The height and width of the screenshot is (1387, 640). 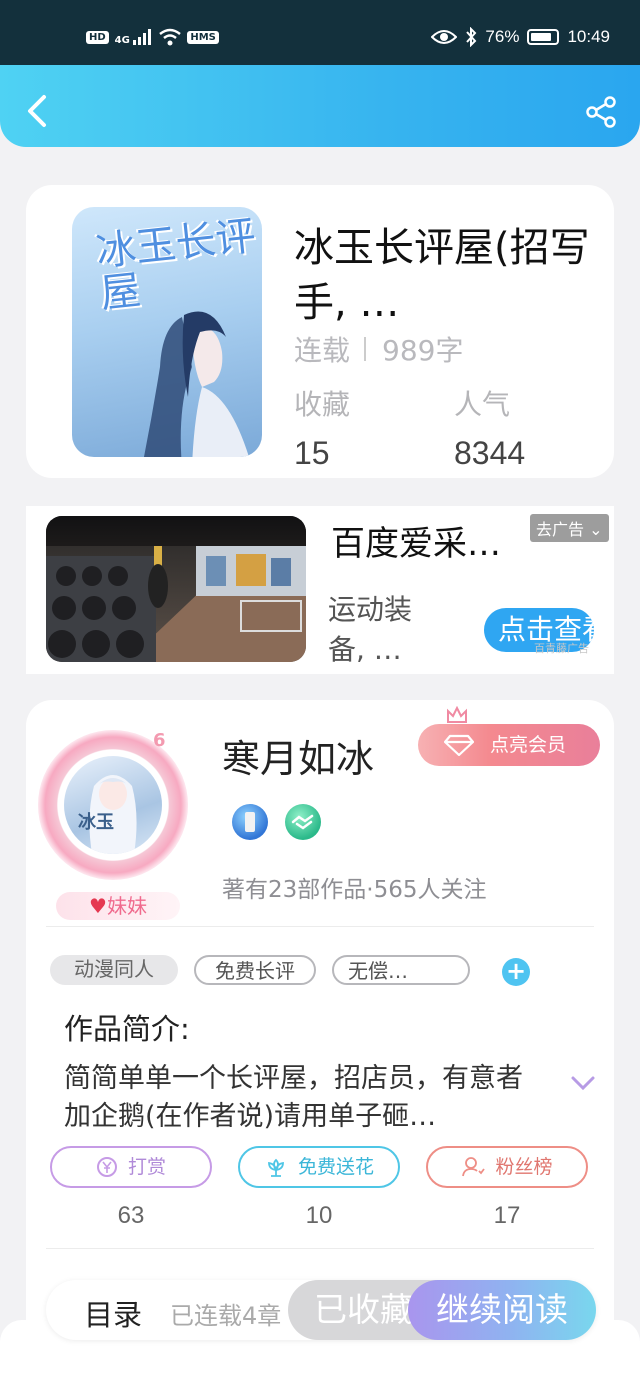 What do you see at coordinates (131, 1167) in the screenshot?
I see `tip-button: 打赏` at bounding box center [131, 1167].